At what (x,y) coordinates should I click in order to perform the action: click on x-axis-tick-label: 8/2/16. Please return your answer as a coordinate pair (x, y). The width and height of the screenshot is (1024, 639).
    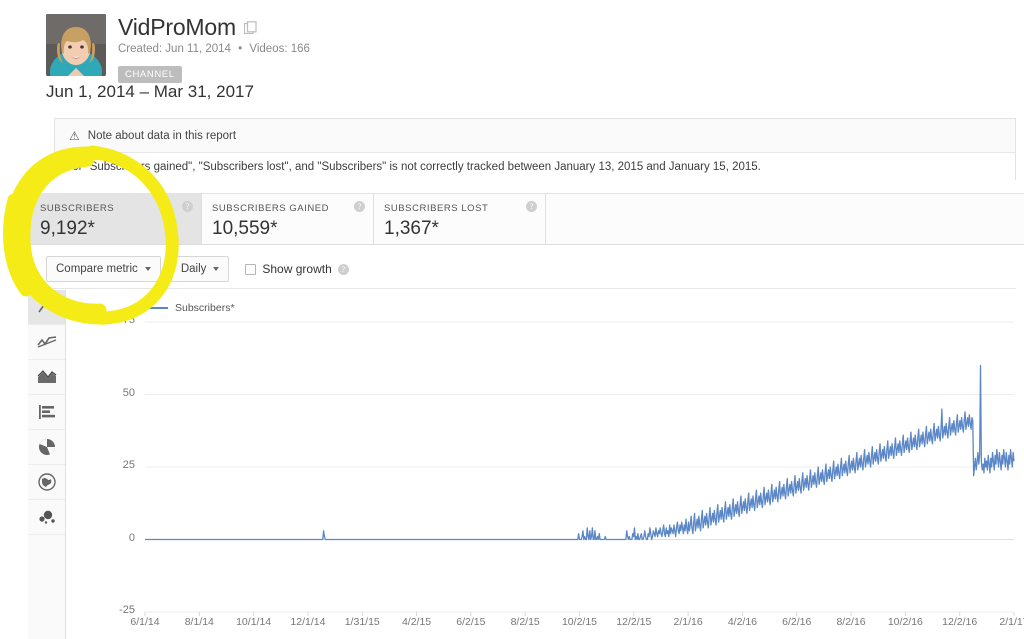
    Looking at the image, I should click on (851, 622).